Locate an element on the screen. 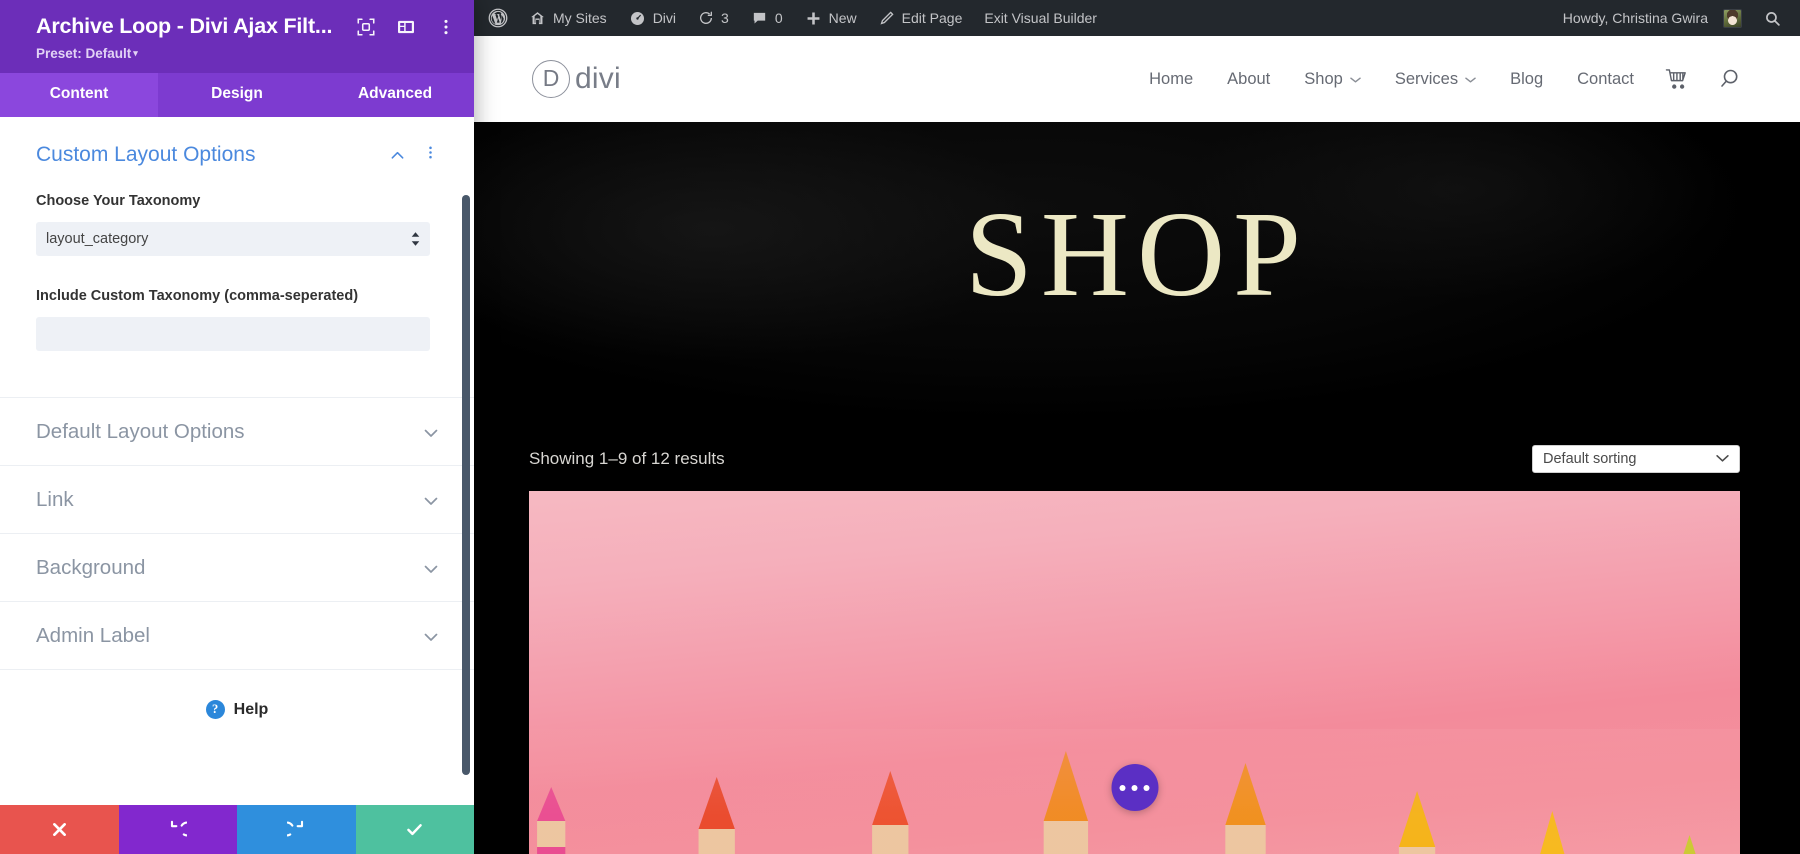  focus-module-icon is located at coordinates (366, 27).